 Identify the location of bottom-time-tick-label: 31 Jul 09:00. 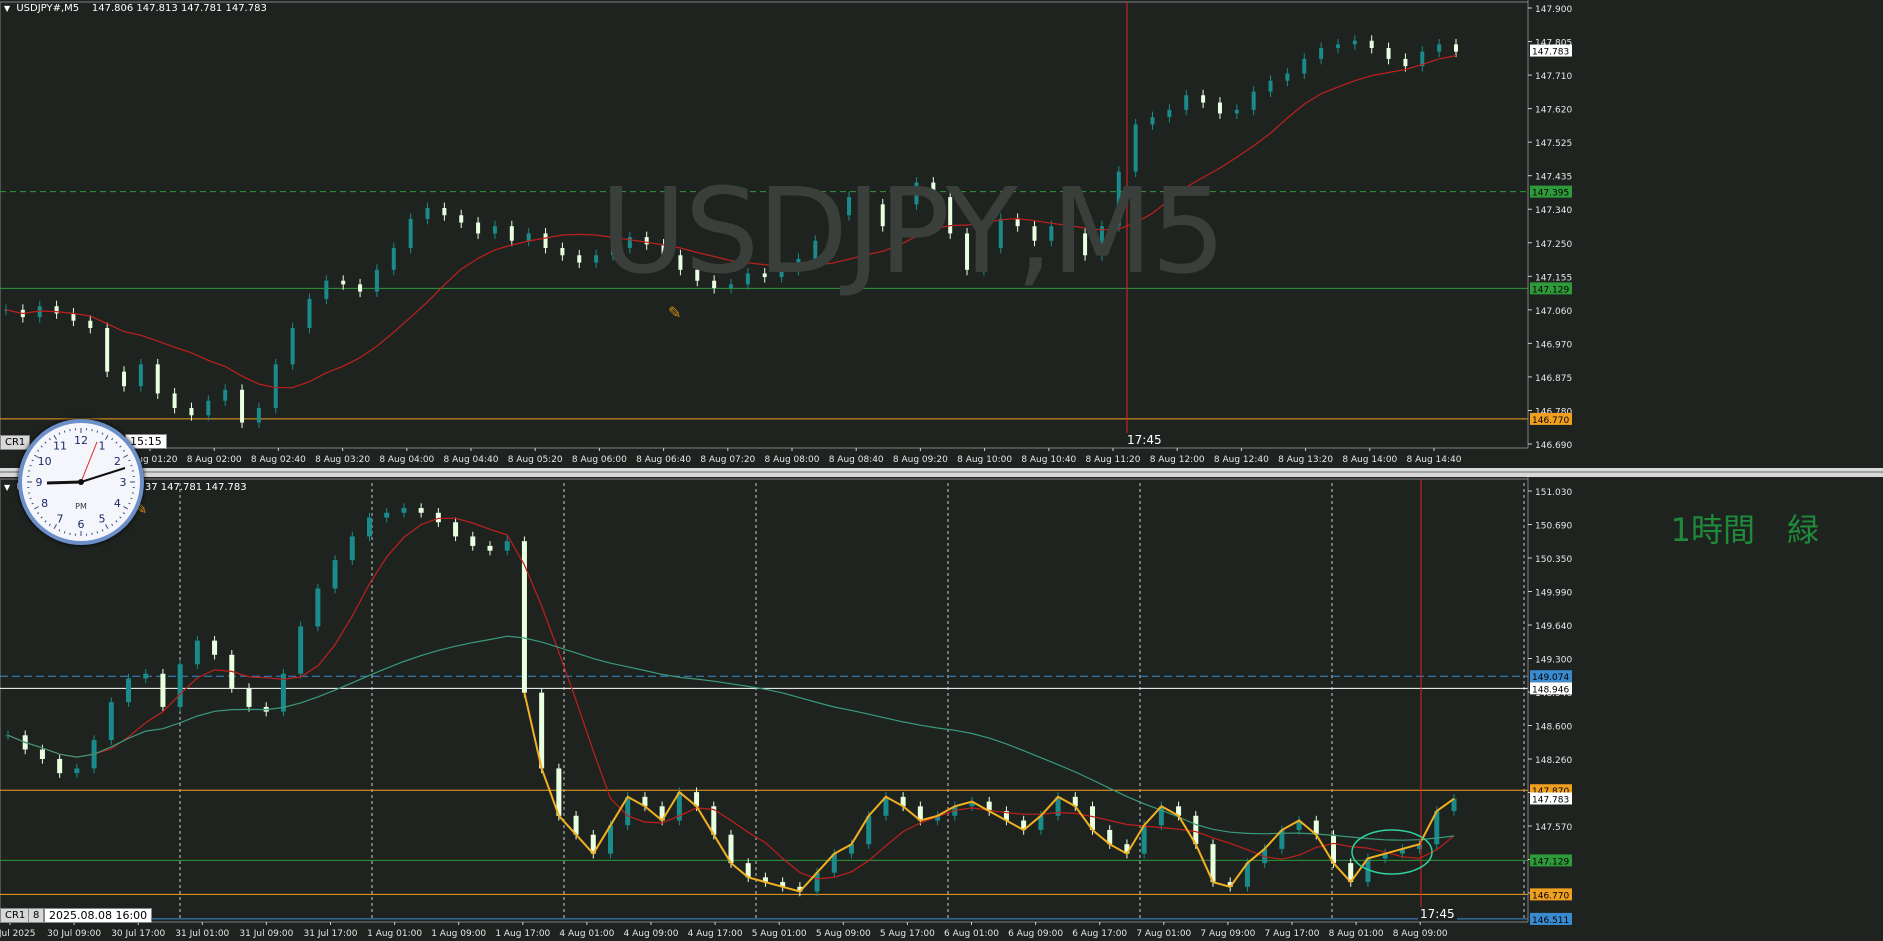
(266, 934).